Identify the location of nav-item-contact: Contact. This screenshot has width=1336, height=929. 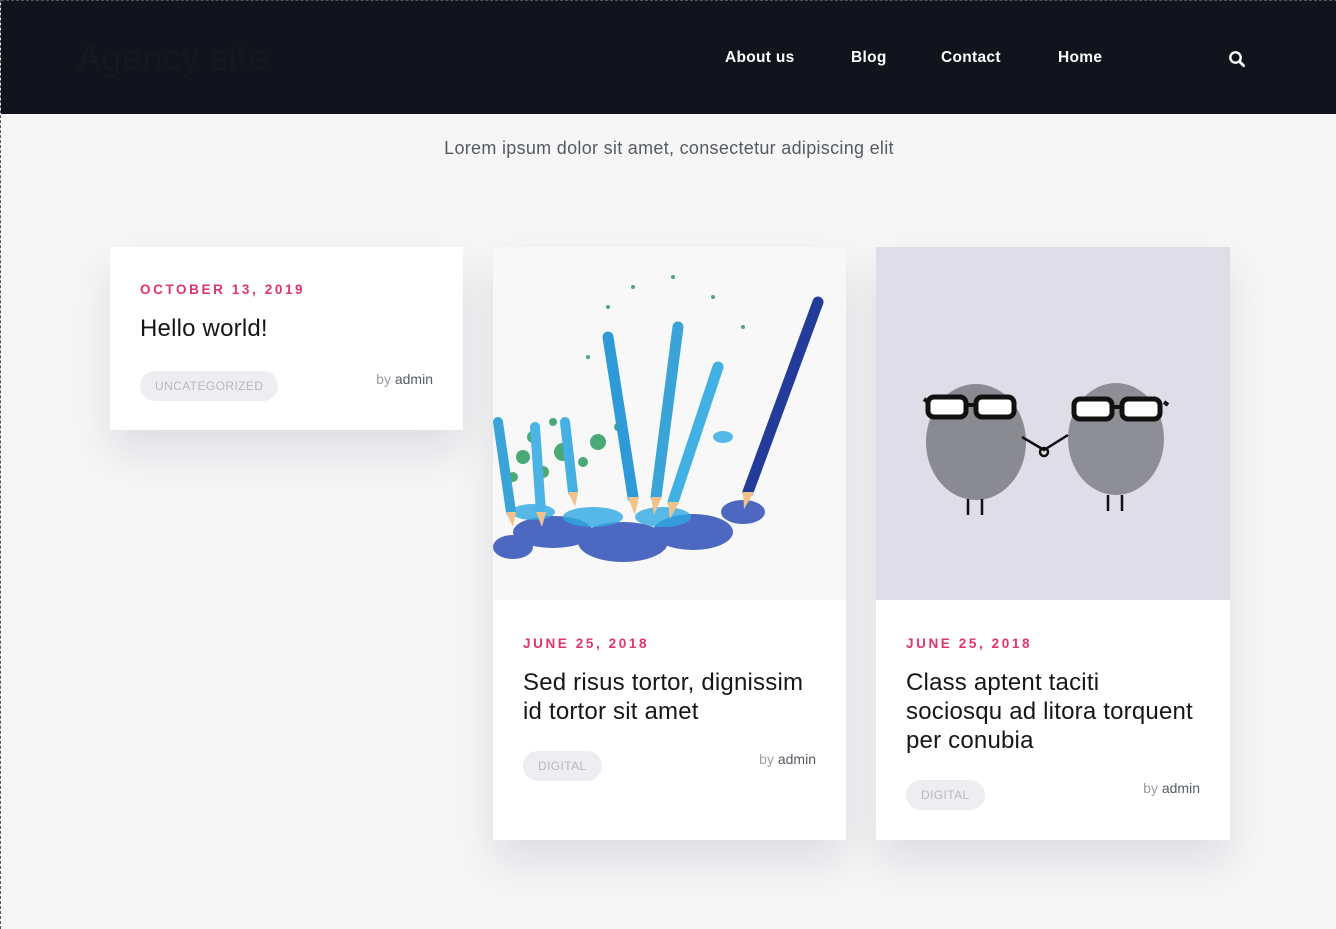
(971, 58).